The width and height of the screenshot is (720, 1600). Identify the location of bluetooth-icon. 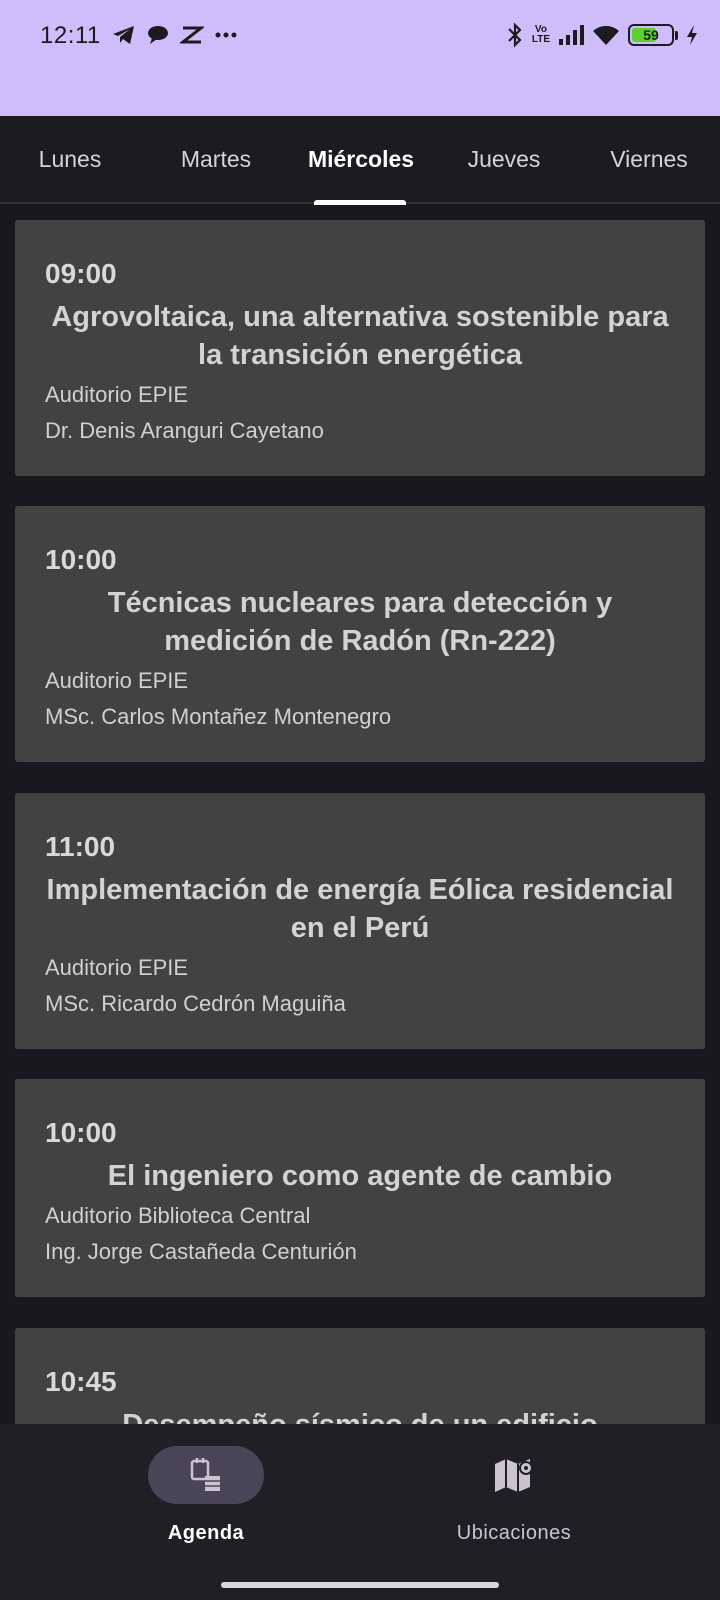
(515, 35).